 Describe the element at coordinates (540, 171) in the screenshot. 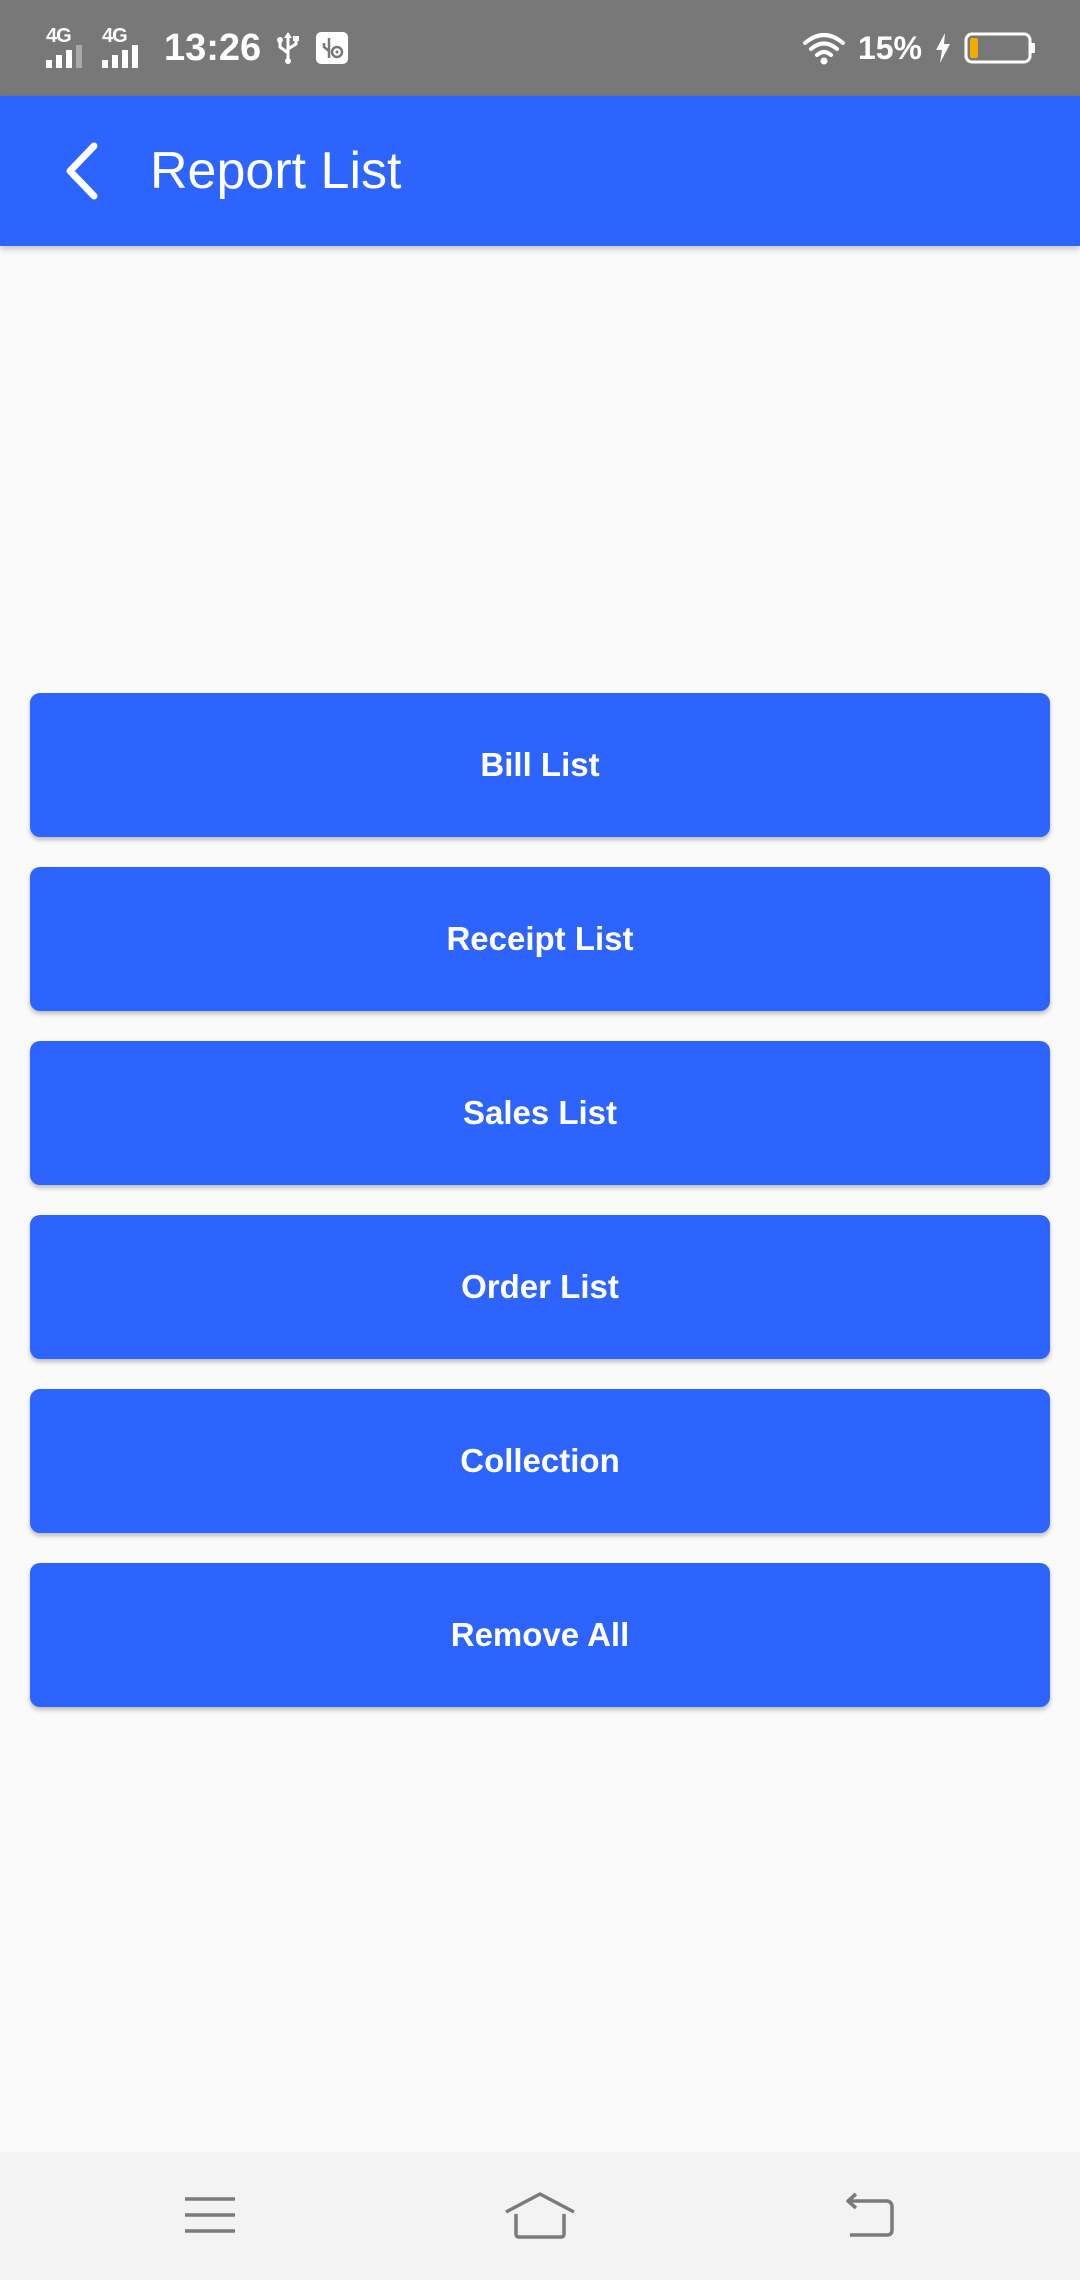

I see `app-bar: Report List` at that location.